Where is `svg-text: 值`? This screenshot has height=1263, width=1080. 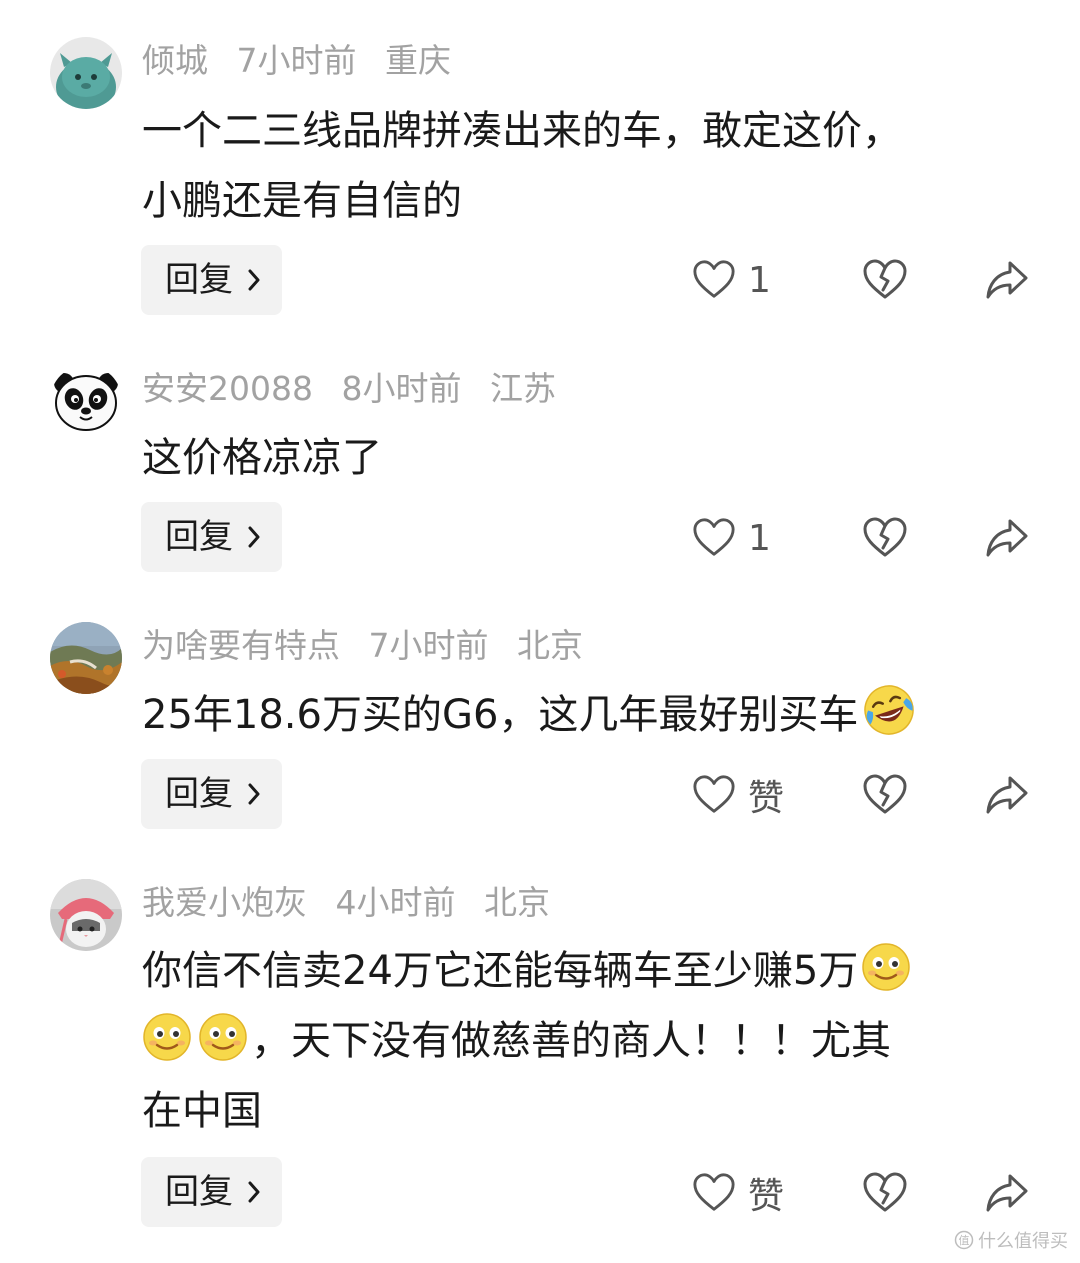 svg-text: 值 is located at coordinates (964, 1240).